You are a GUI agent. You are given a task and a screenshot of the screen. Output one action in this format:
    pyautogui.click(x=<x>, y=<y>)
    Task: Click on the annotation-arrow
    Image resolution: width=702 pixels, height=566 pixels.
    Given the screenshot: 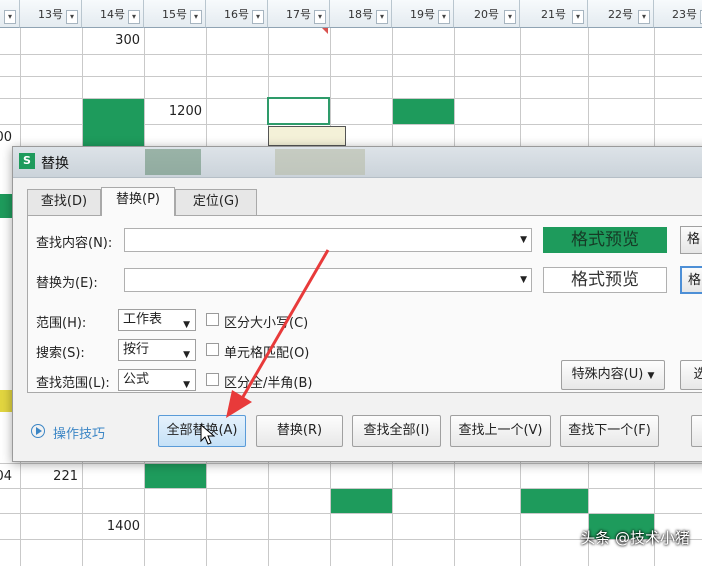 What is the action you would take?
    pyautogui.click(x=278, y=333)
    